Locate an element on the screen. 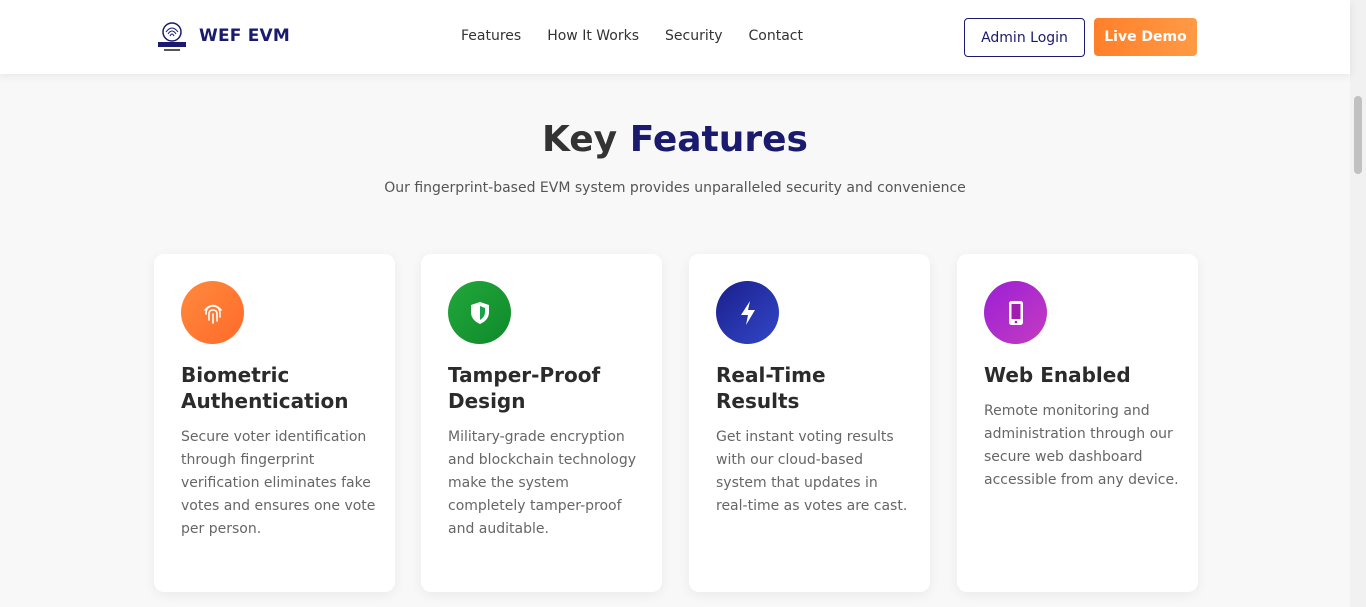 This screenshot has height=607, width=1366. shield-icon is located at coordinates (479, 312).